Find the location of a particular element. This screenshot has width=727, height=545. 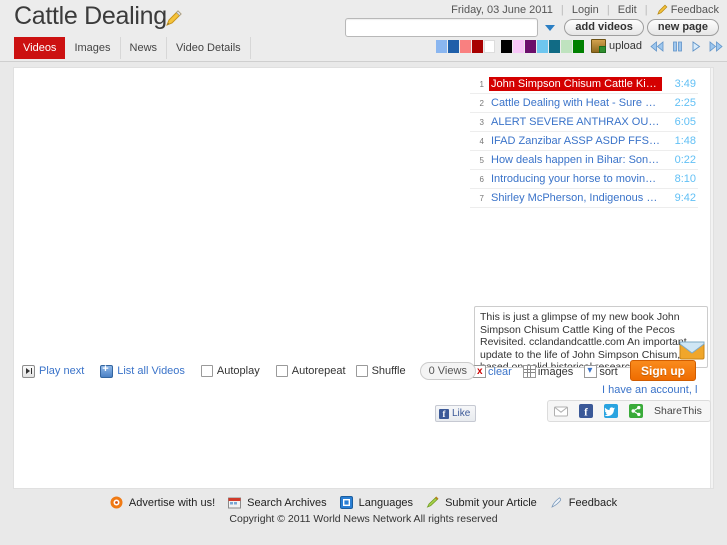

play-icon is located at coordinates (696, 46).